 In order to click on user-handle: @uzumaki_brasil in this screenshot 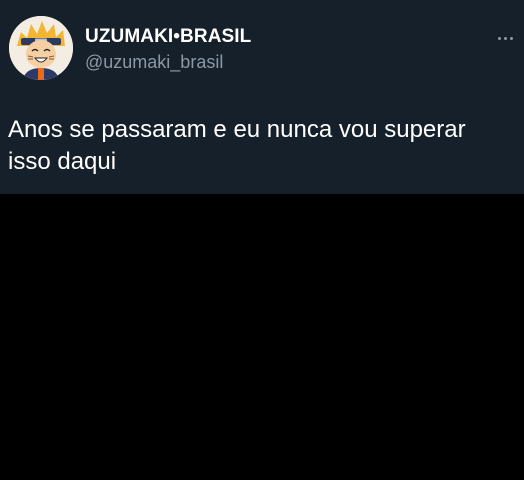, I will do `click(154, 62)`.